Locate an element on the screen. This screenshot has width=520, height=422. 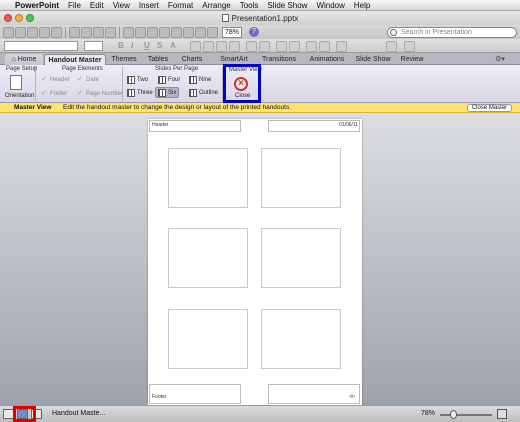
menu-insert: Insert is located at coordinates (149, 5).